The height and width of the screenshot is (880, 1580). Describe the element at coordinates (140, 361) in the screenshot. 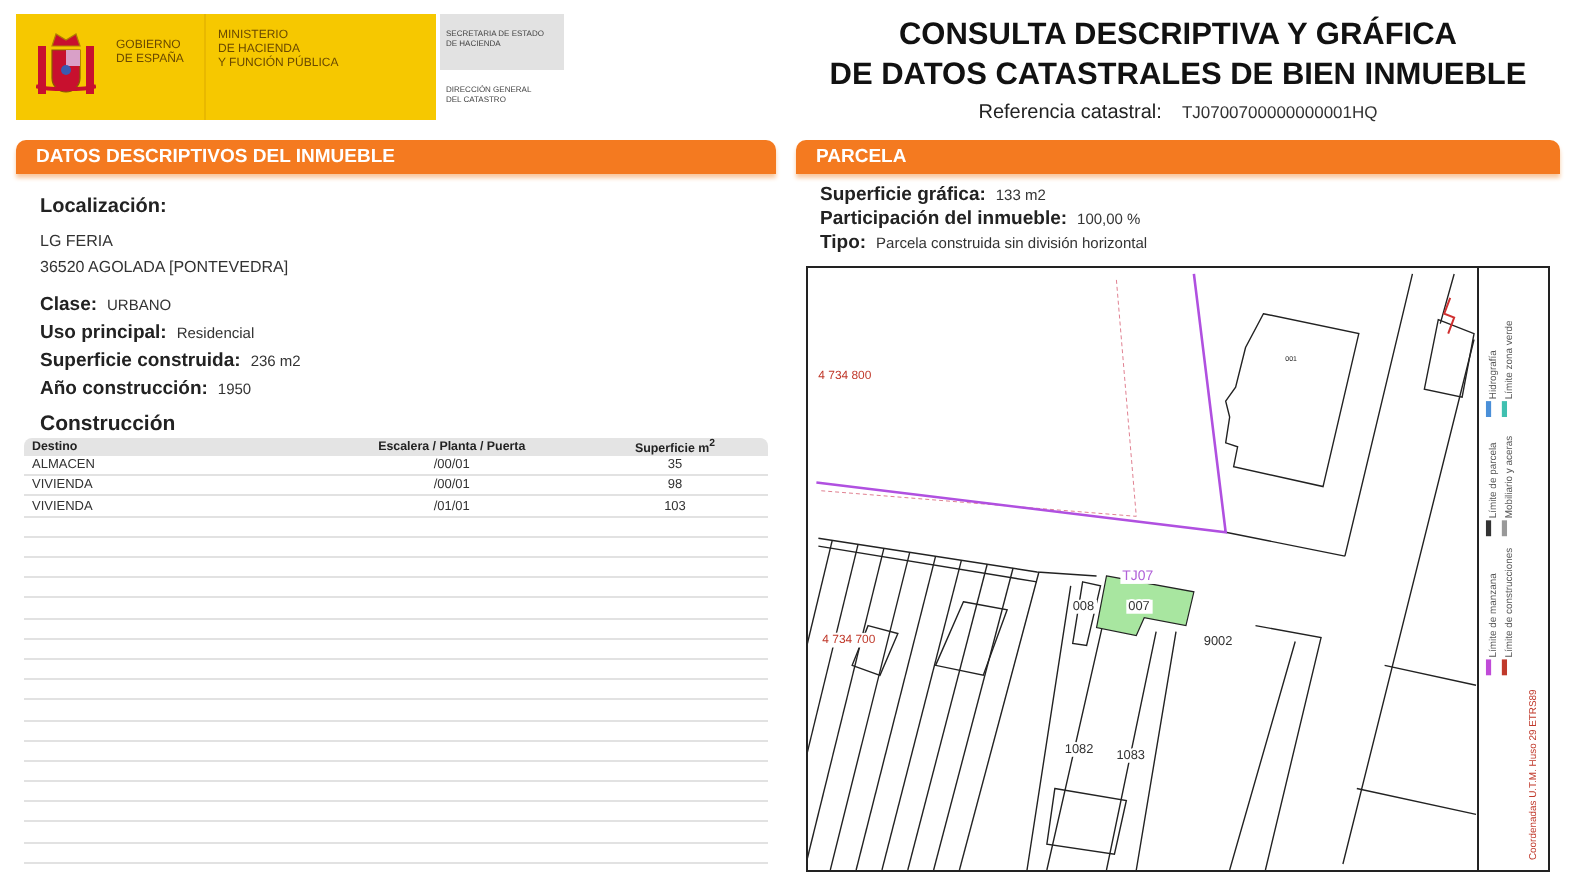

I see `field-label: Superficie construida:` at that location.